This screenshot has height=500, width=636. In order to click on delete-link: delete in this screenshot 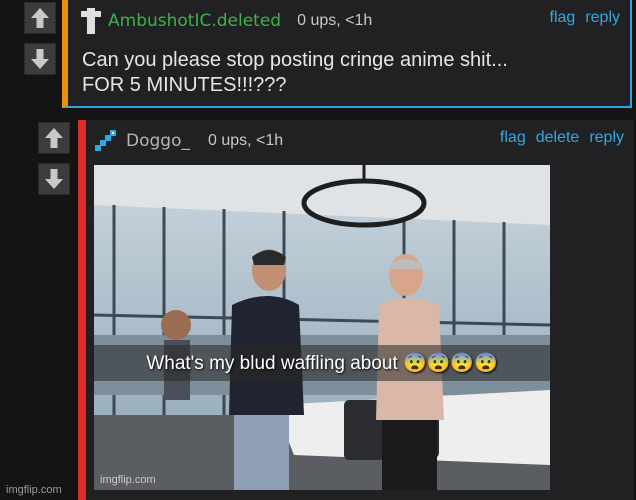, I will do `click(558, 138)`.